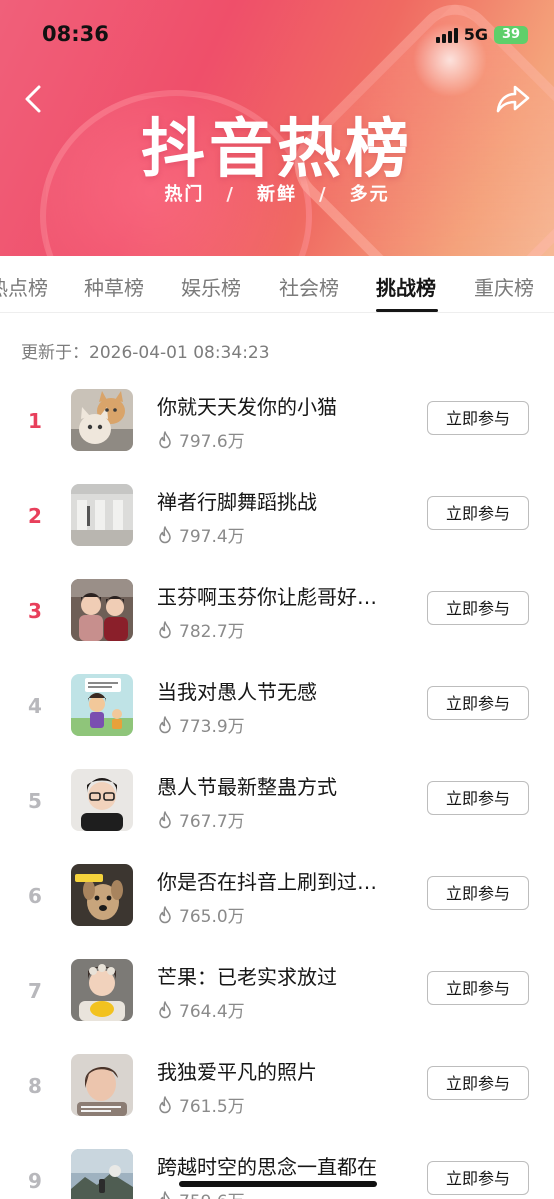 This screenshot has height=1199, width=554. I want to click on challenge-title: 跨越时空的思念一直都在, so click(277, 1165).